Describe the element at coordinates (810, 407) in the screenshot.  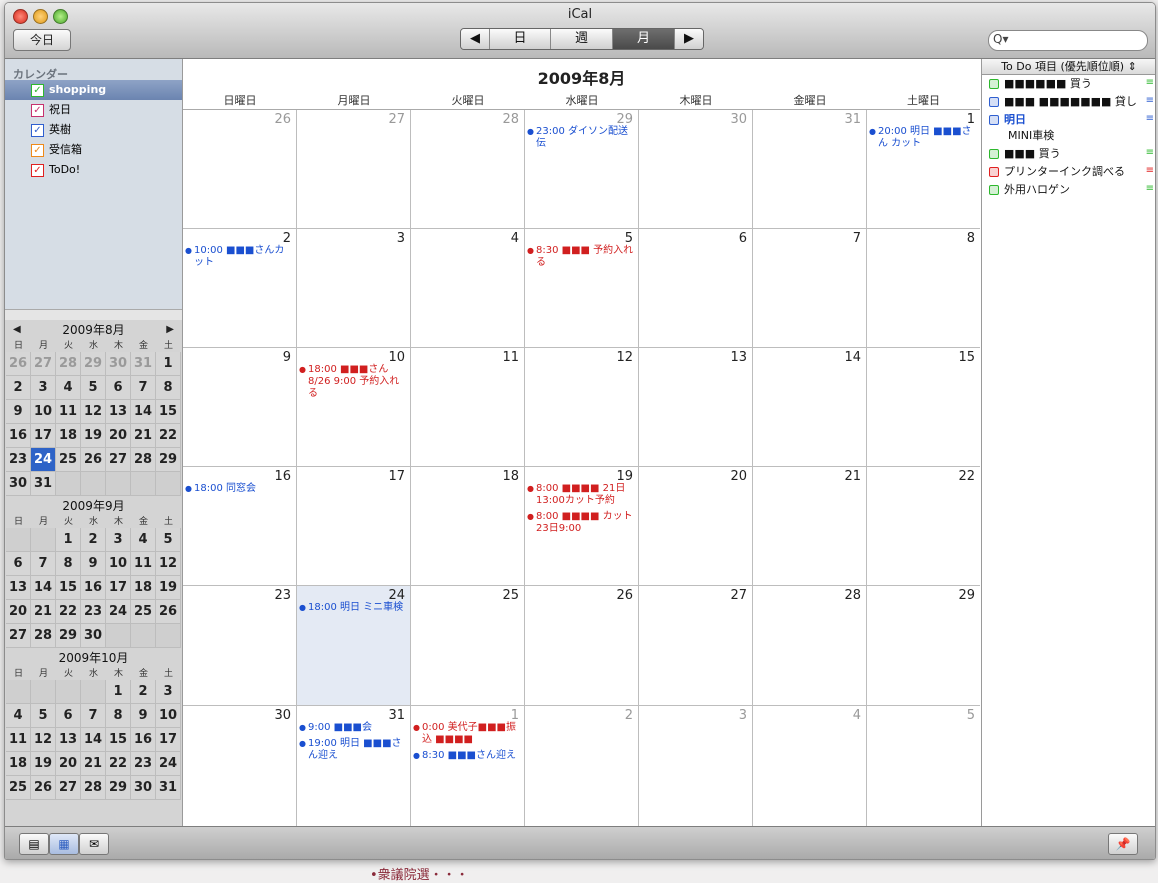
I see `day-cell: 14` at that location.